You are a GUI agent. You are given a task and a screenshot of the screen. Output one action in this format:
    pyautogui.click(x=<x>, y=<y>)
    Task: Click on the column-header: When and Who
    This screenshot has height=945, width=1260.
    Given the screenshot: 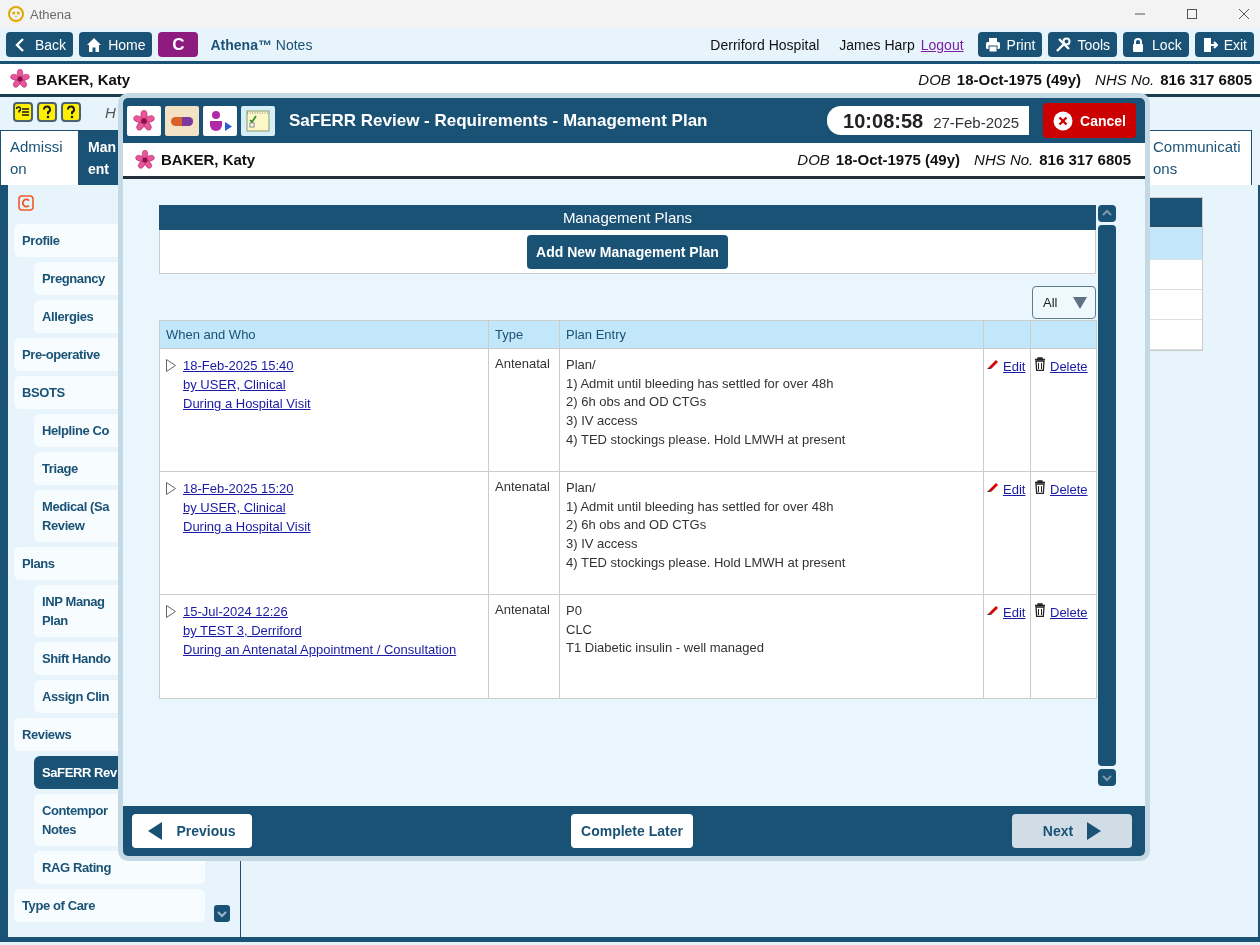 What is the action you would take?
    pyautogui.click(x=324, y=334)
    